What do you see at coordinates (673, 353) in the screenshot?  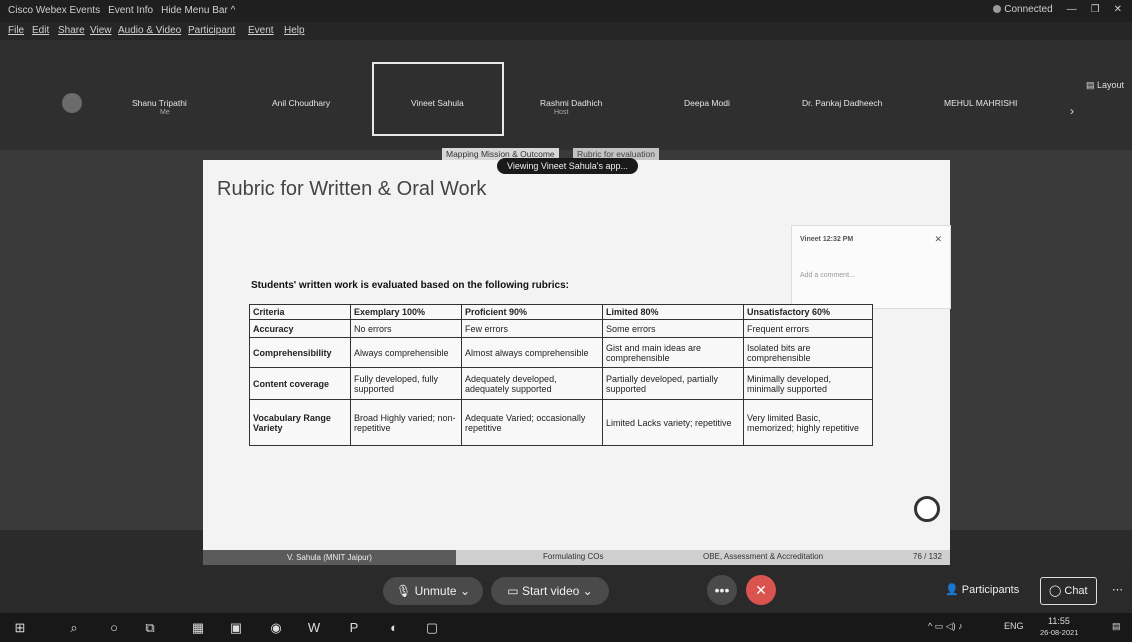 I see `table-cell: Gist and main ideas are comprehensible` at bounding box center [673, 353].